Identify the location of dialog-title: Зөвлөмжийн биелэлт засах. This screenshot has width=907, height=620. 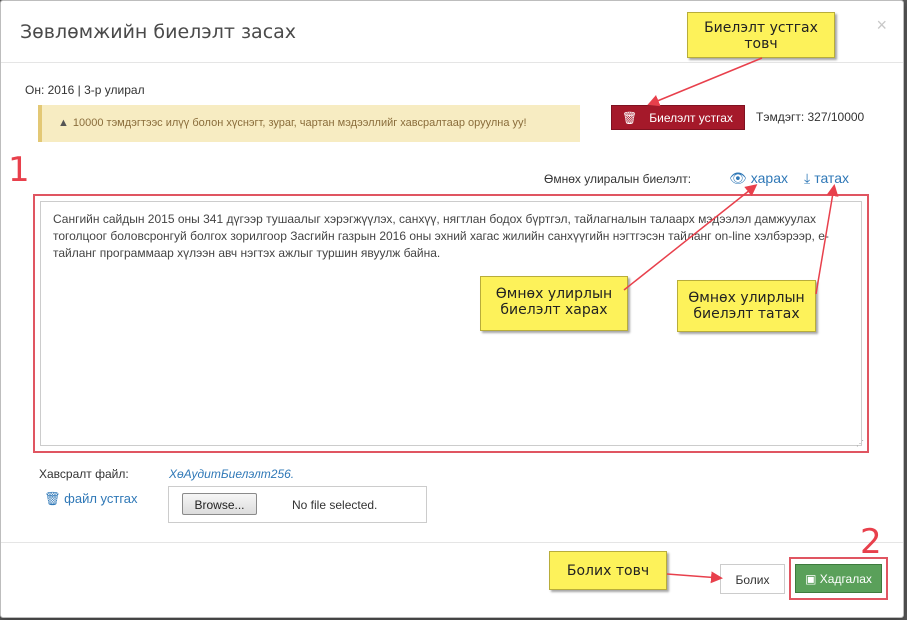
(158, 32).